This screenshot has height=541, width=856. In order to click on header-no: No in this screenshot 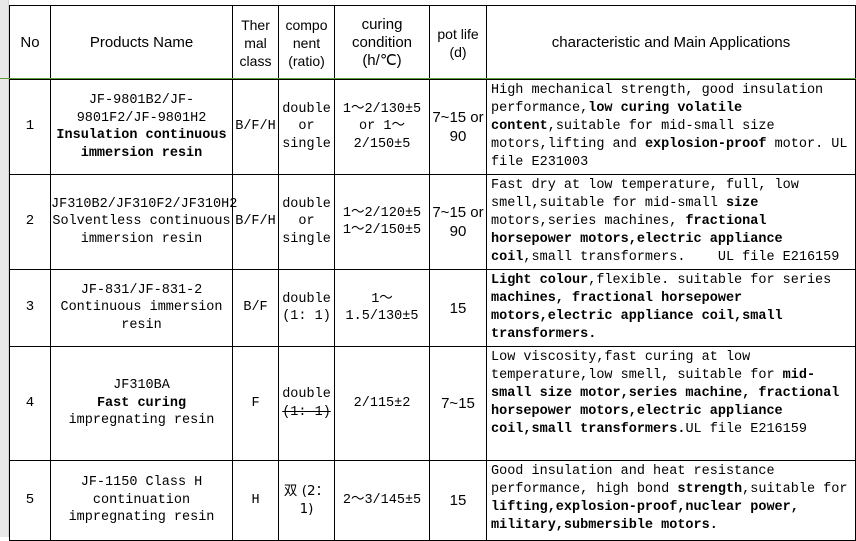, I will do `click(30, 42)`.